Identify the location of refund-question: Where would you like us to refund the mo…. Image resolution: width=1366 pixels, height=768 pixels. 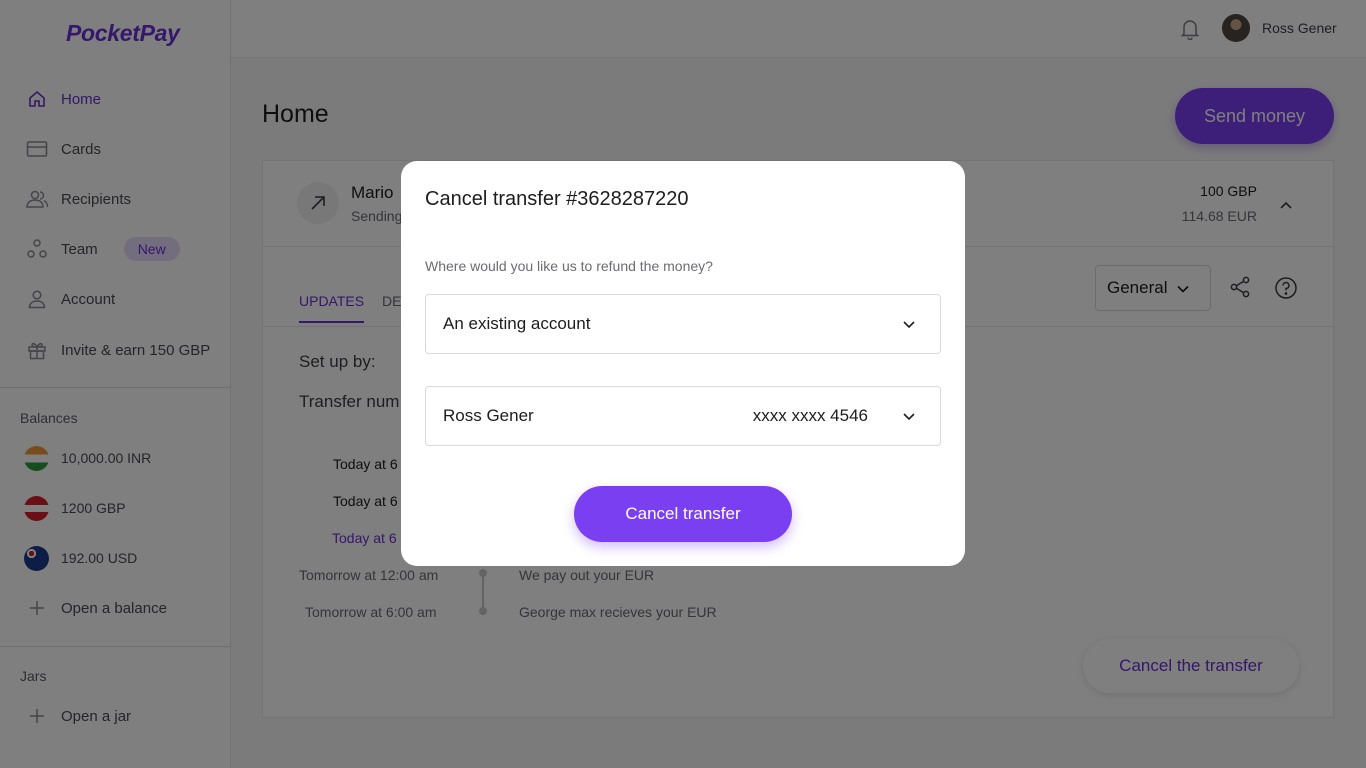
(569, 266).